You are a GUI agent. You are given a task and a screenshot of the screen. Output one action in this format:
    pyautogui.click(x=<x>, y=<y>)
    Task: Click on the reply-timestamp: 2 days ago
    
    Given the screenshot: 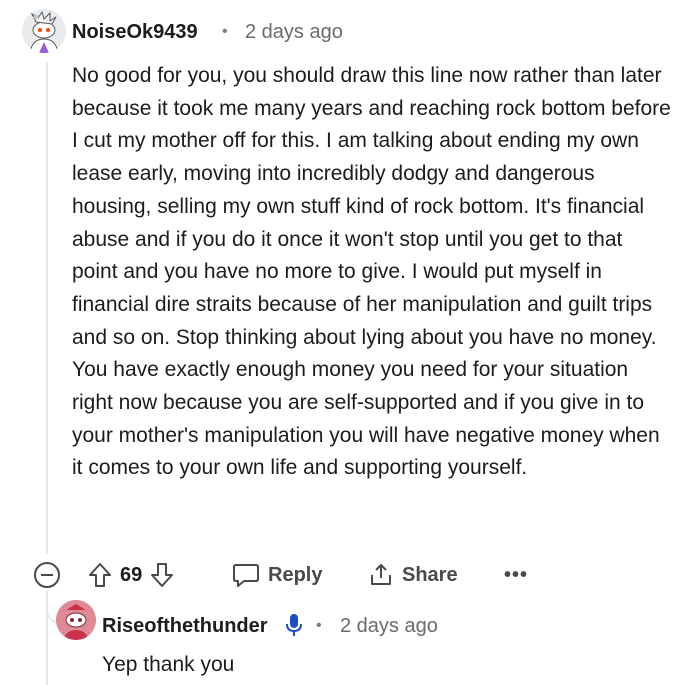 What is the action you would take?
    pyautogui.click(x=389, y=626)
    